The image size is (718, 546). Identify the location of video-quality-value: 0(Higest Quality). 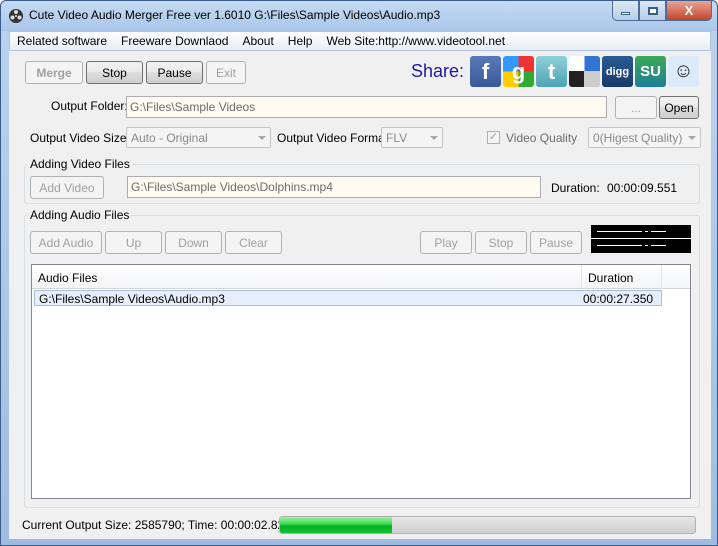
(638, 138).